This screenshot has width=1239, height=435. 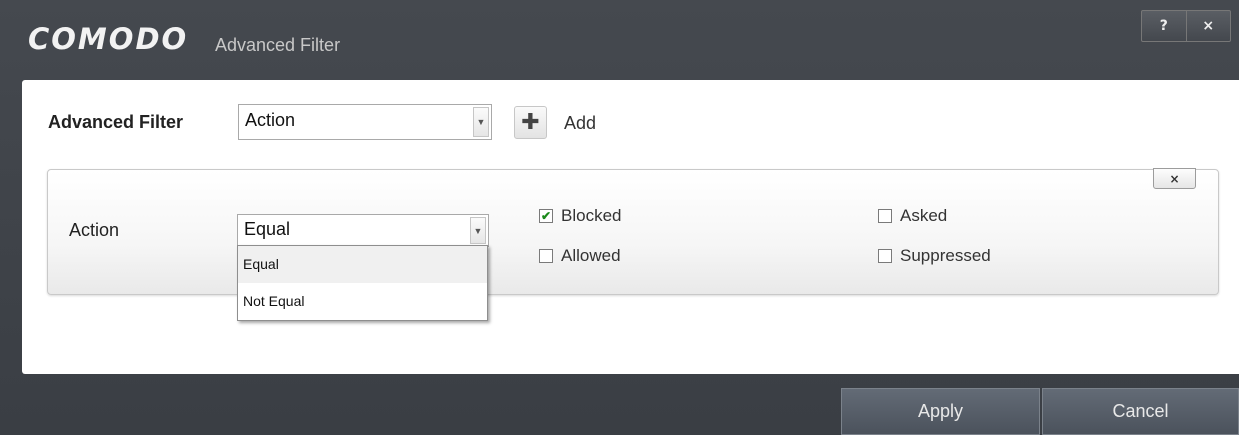 I want to click on checkbox-label: Blocked, so click(x=591, y=215).